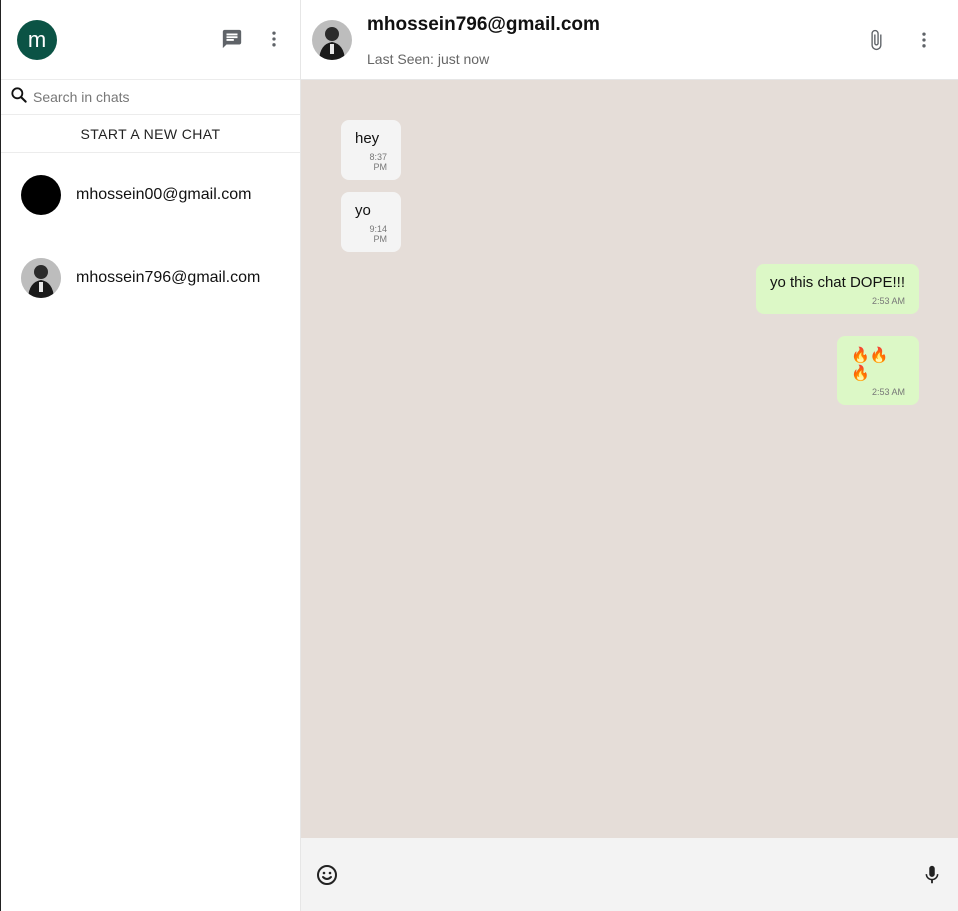 The height and width of the screenshot is (911, 958). I want to click on message-input, so click(629, 874).